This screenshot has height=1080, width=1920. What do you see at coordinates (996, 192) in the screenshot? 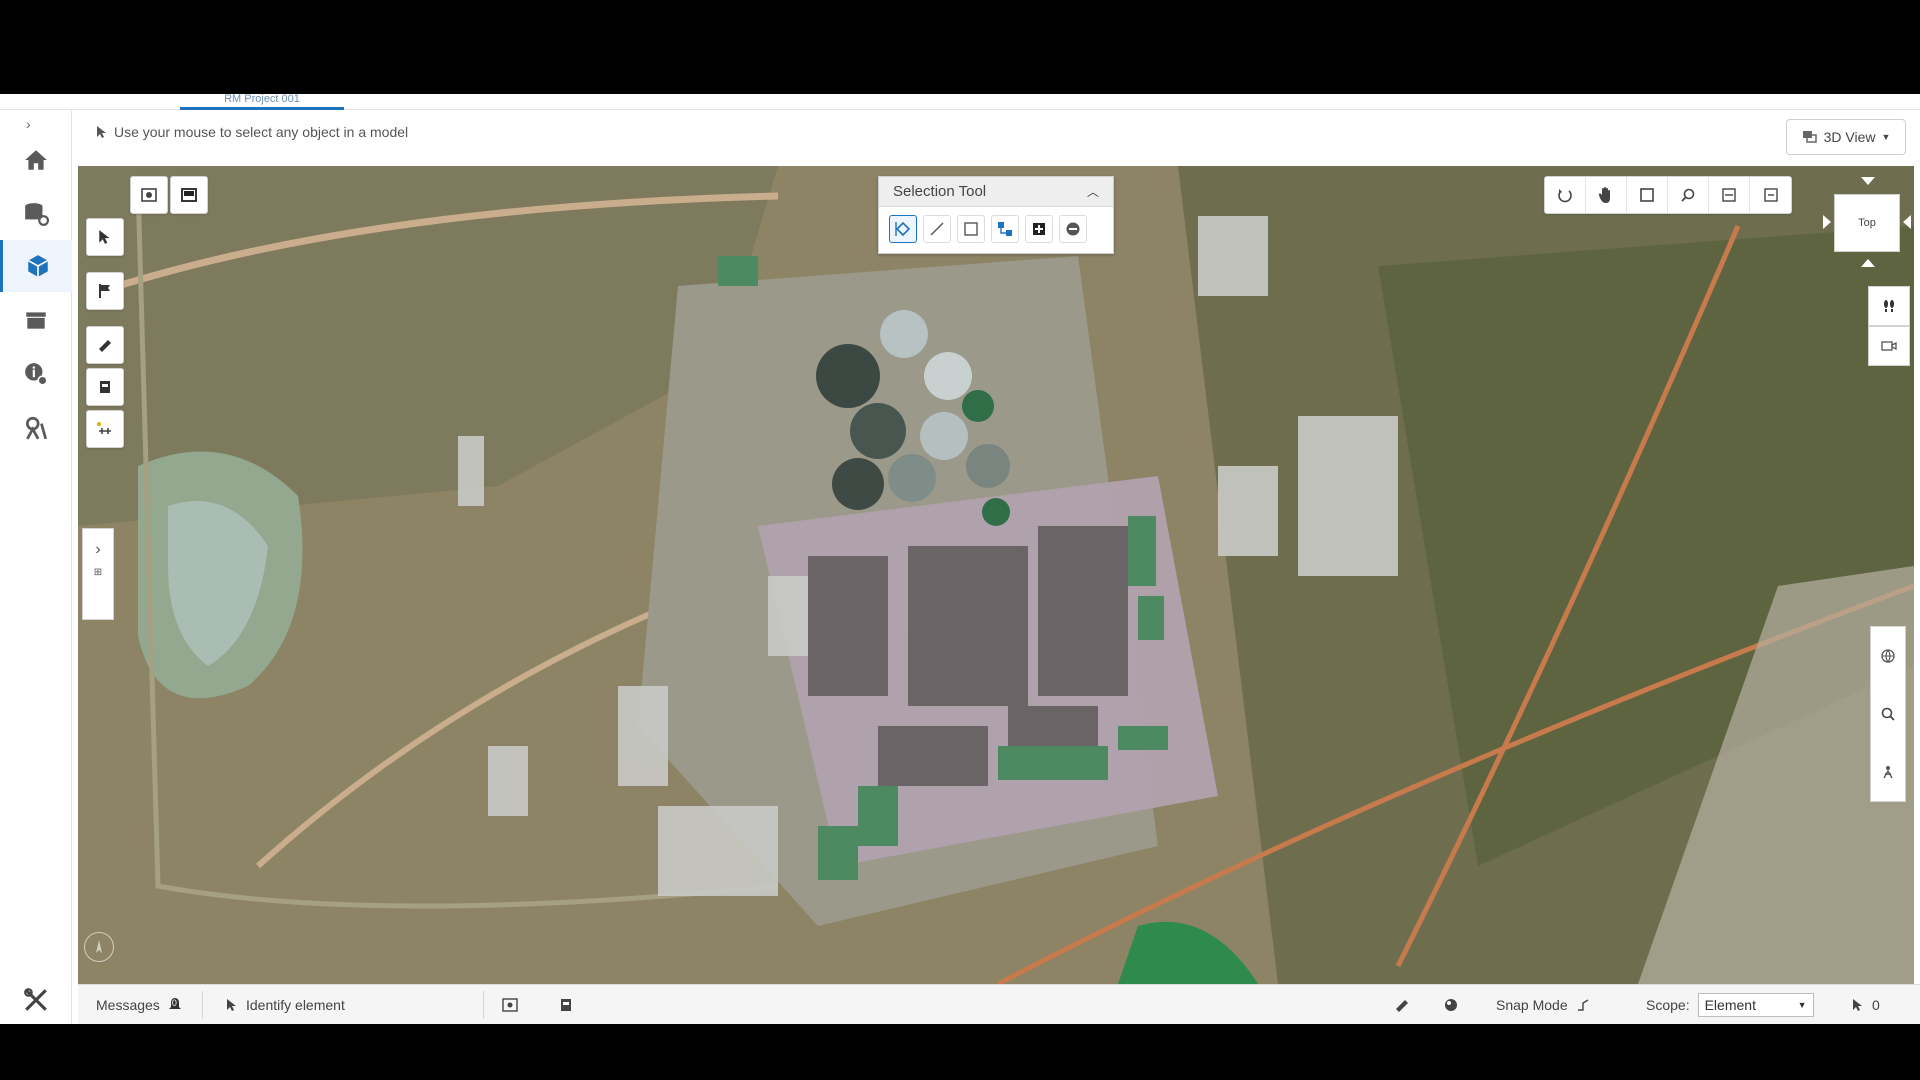
I see `selection-tool-header: Selection Tool ︿` at bounding box center [996, 192].